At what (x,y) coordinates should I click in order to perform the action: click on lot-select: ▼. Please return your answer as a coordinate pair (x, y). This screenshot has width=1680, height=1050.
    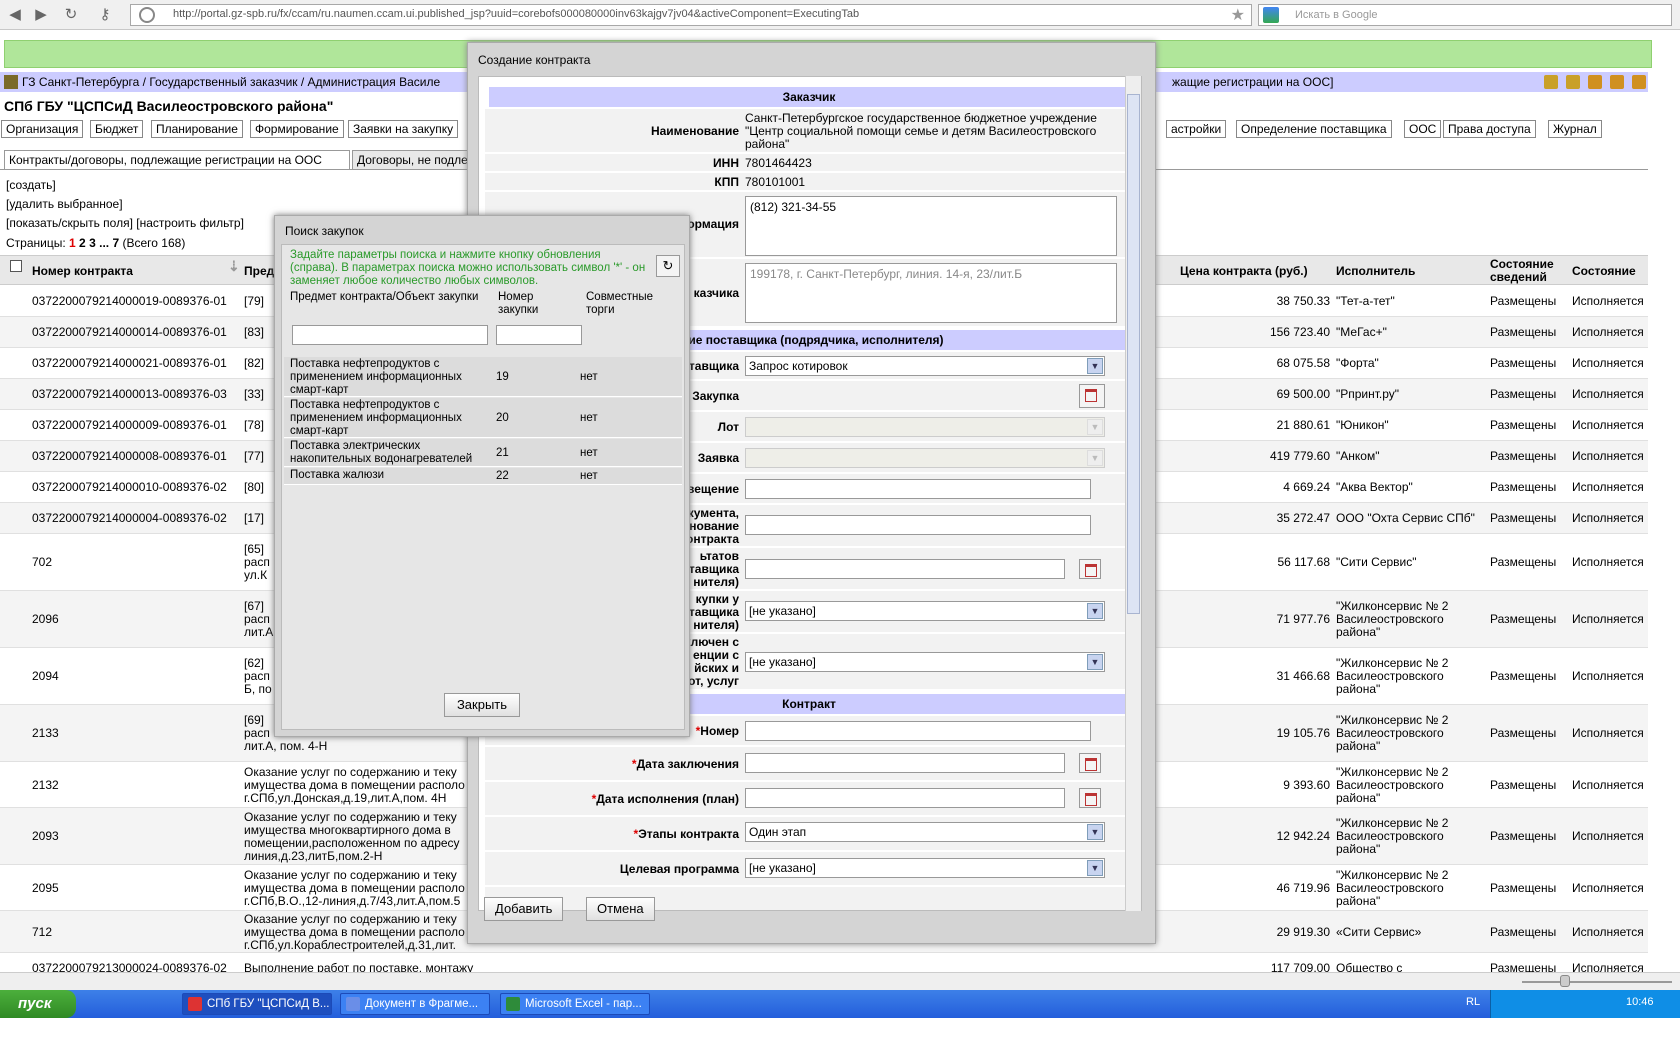
    Looking at the image, I should click on (925, 427).